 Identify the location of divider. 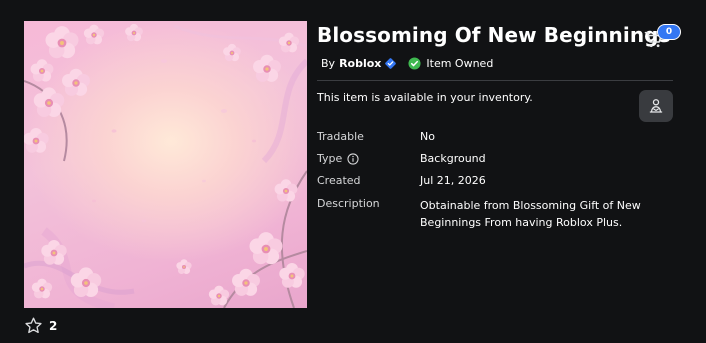
(495, 80).